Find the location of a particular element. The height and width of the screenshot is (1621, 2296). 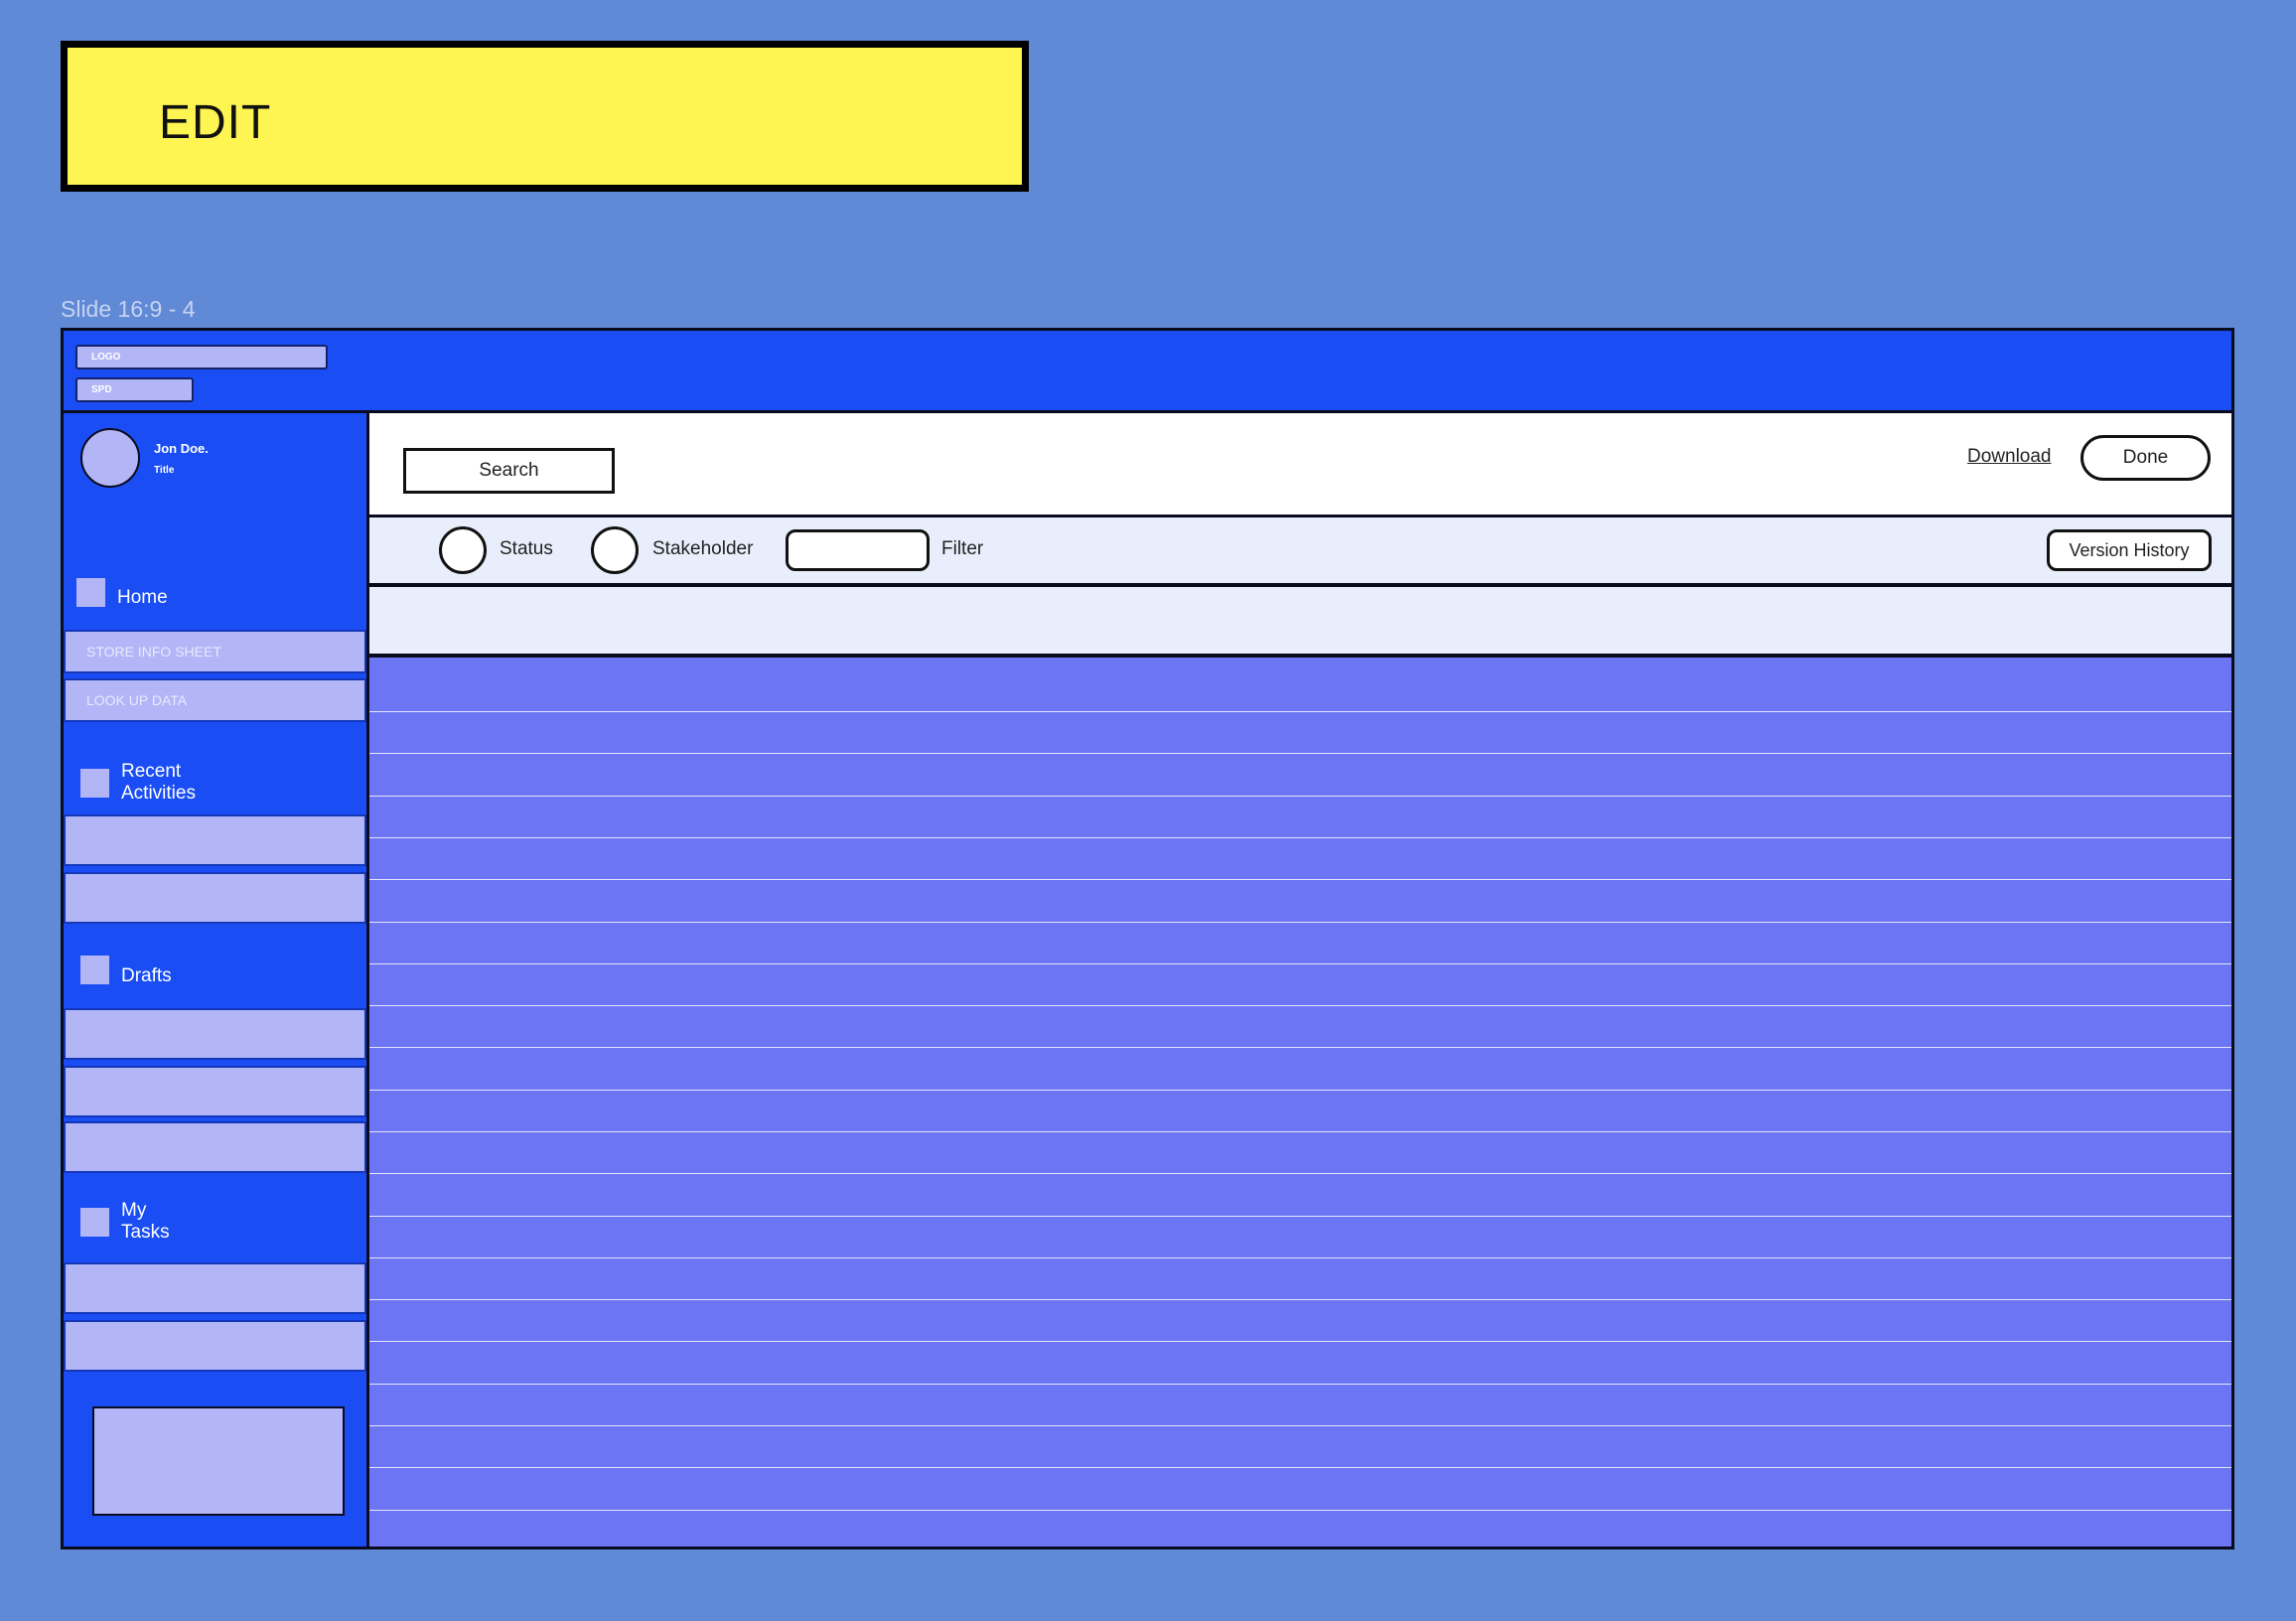

edit-banner: EDIT is located at coordinates (545, 117).